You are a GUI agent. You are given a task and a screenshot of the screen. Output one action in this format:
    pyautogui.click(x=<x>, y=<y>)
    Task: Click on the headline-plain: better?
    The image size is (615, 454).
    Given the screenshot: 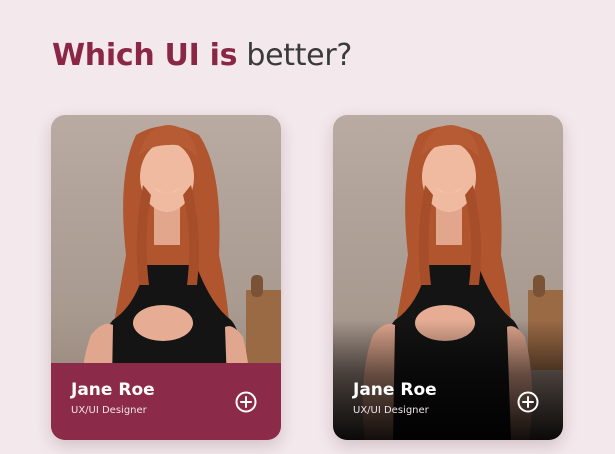 What is the action you would take?
    pyautogui.click(x=295, y=55)
    